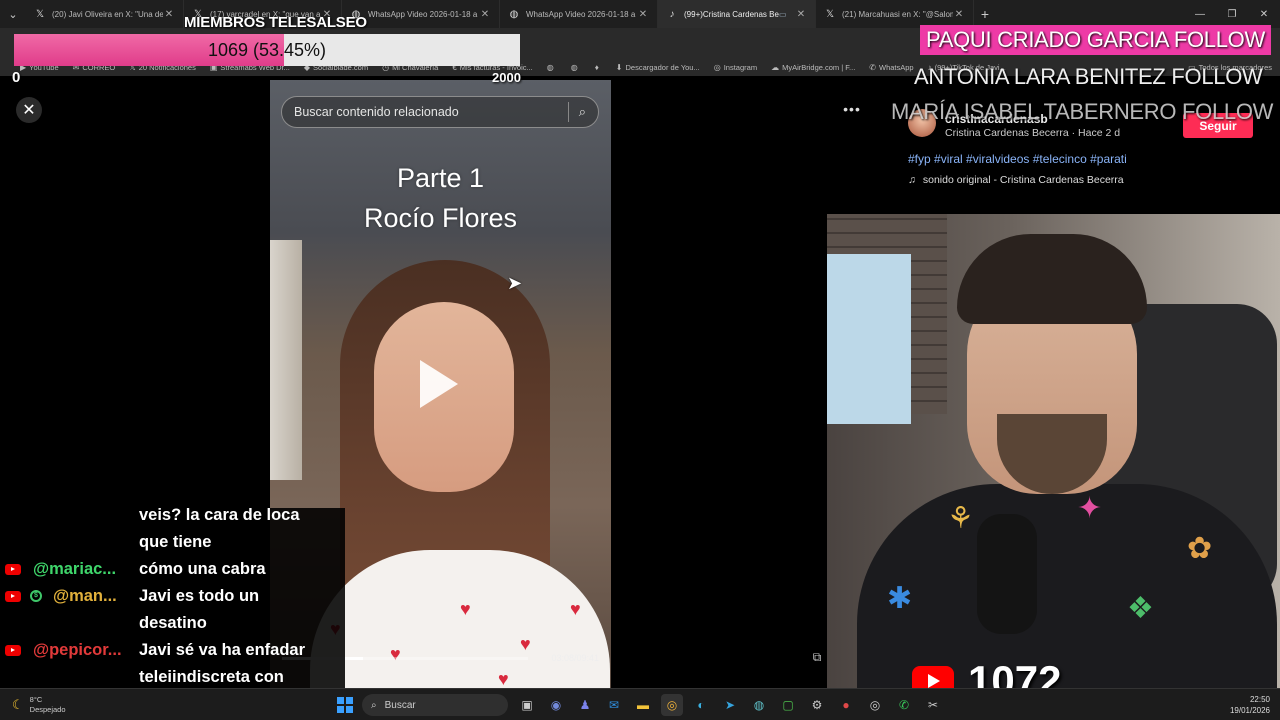  I want to click on members-progress-bar: 1069 (53.45%), so click(267, 50).